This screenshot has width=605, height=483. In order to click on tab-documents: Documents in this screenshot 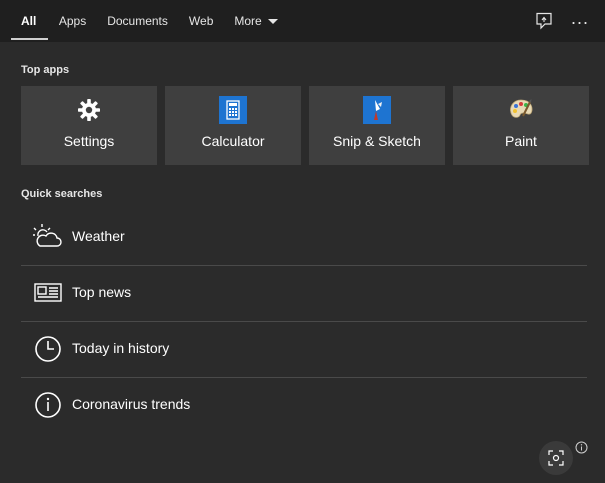, I will do `click(138, 21)`.